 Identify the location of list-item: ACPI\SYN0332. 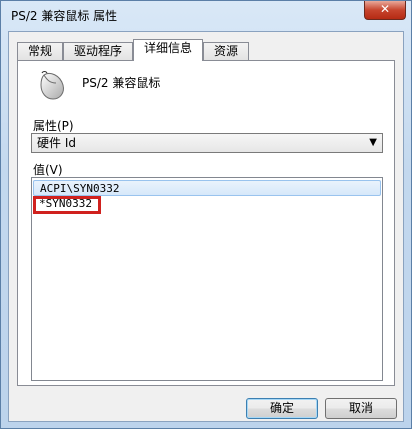
(207, 188).